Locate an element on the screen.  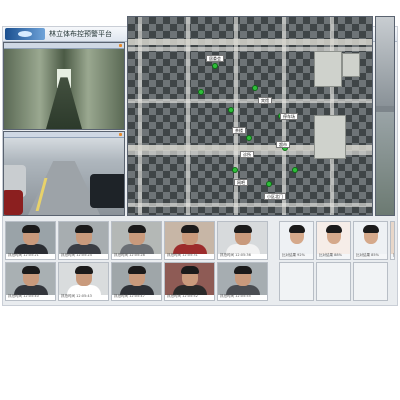
face-capture: 抓拍时间 12:05:31 is located at coordinates (189, 240).